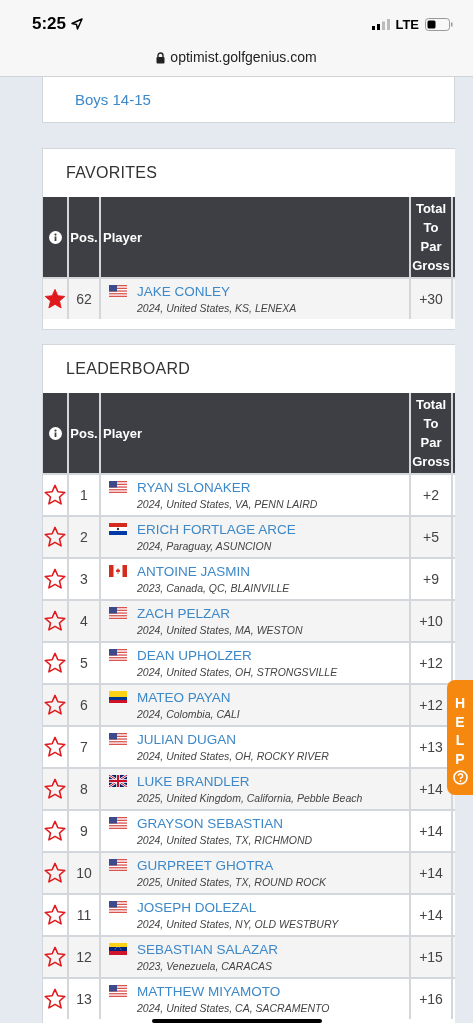  I want to click on column-header: Total To Par Gross, so click(431, 433).